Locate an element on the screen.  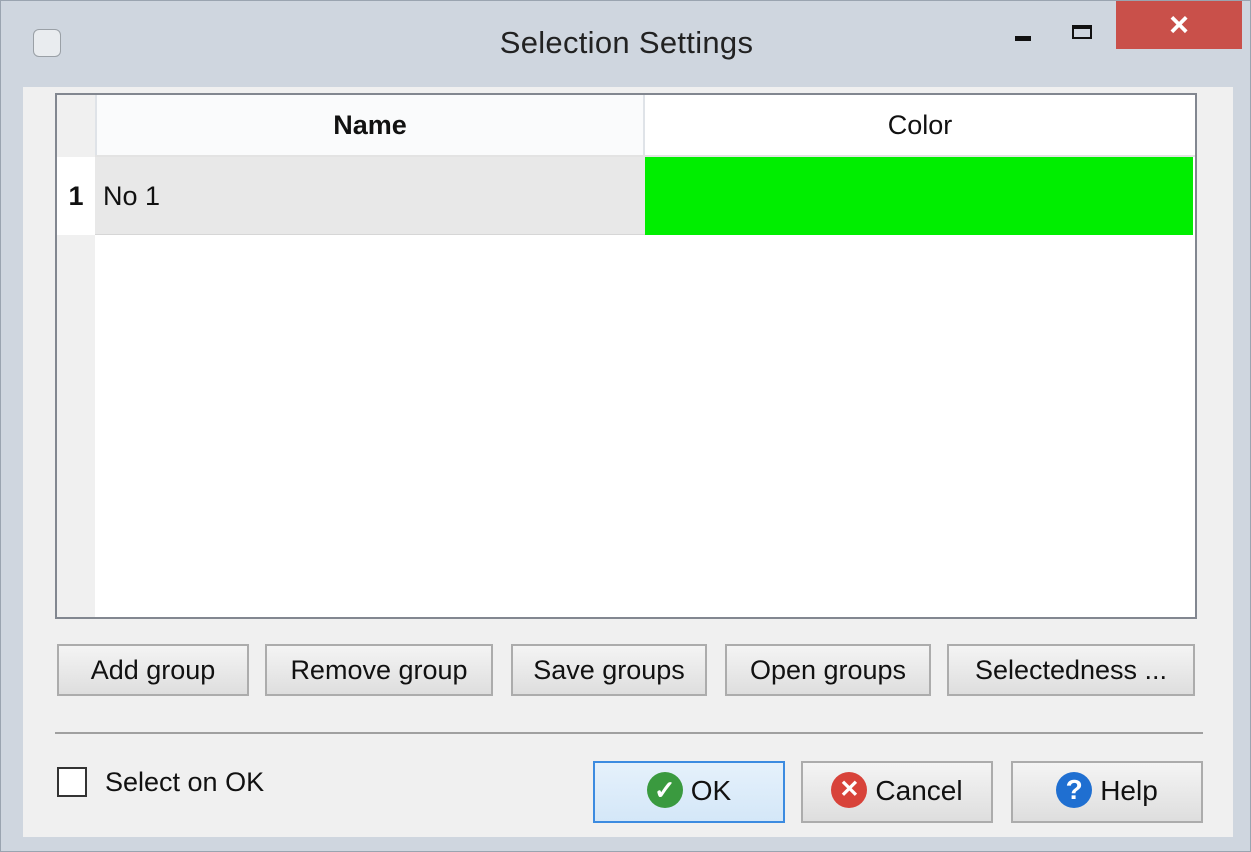
maximize-button is located at coordinates (1084, 29).